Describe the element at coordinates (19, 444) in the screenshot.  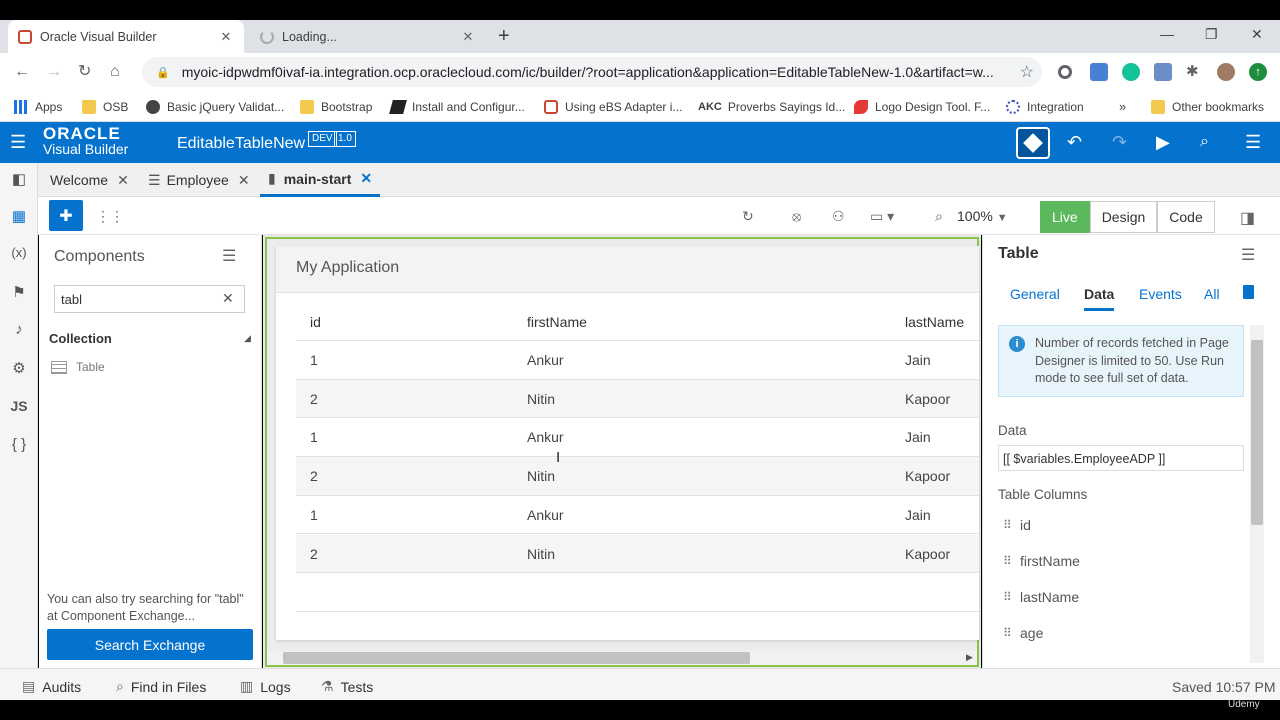
I see `json-braces-icon: { }` at that location.